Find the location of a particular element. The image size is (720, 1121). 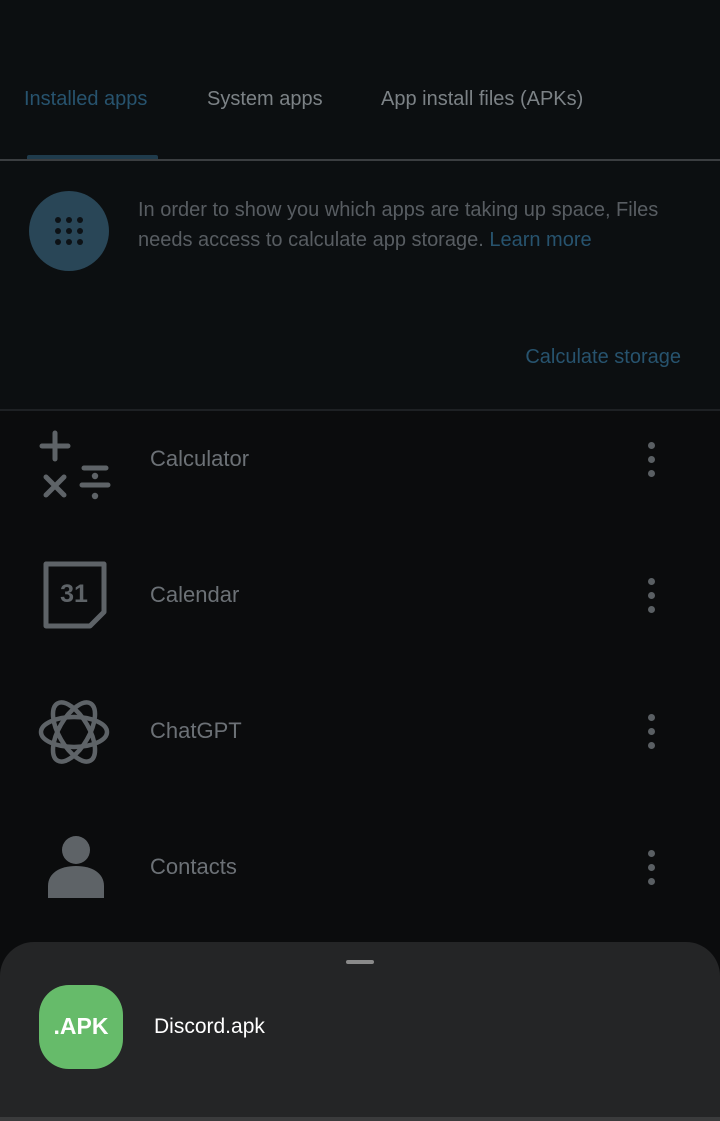

app-row-calendar: 31 Calendar is located at coordinates (360, 596).